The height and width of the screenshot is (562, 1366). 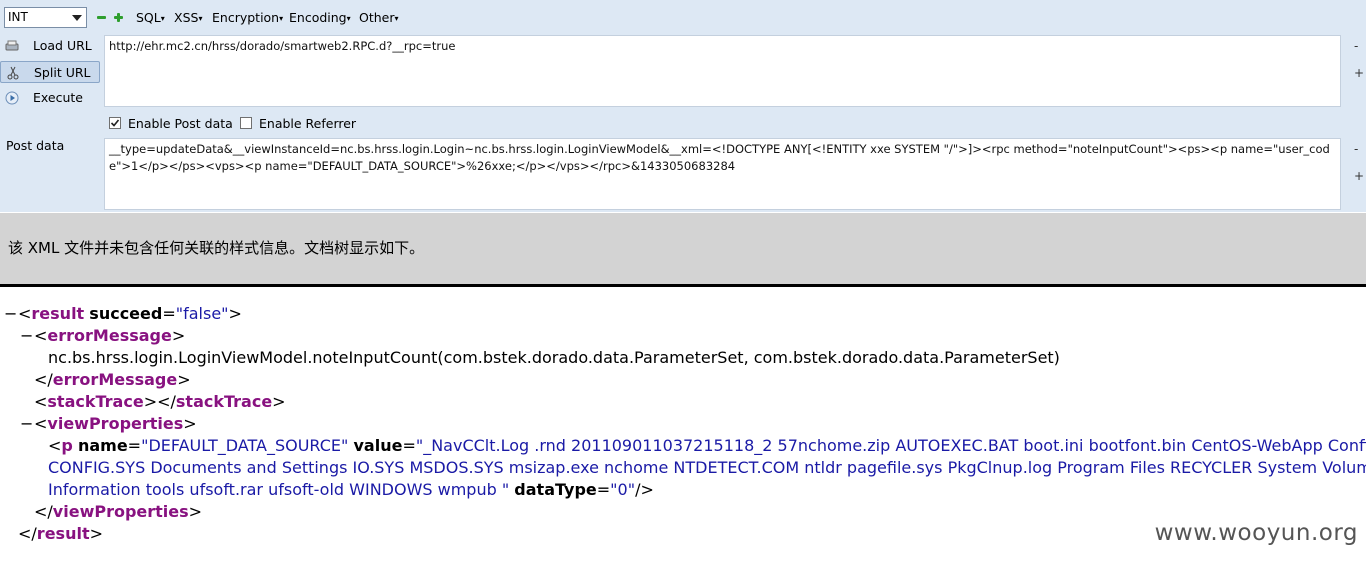 I want to click on xml-line-viewproperties-open: − <viewProperties>, so click(x=108, y=424).